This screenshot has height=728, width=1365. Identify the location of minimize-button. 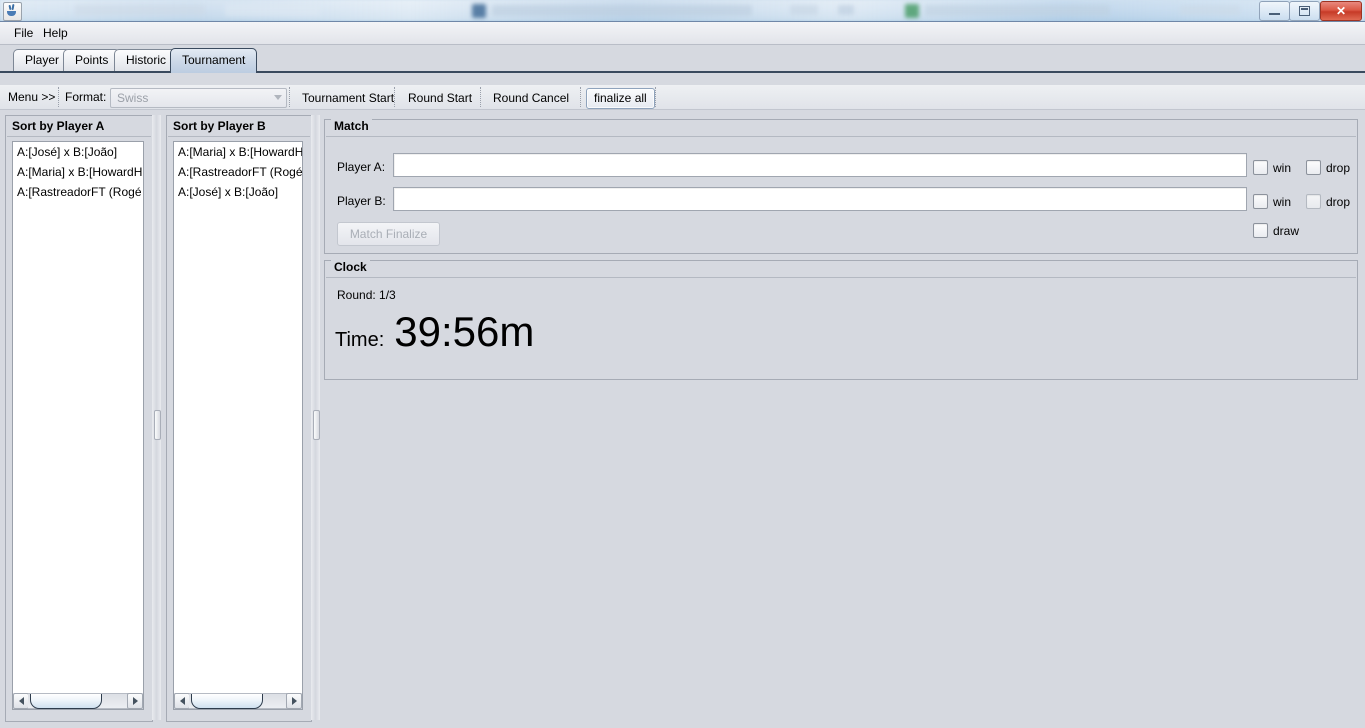
(1274, 11).